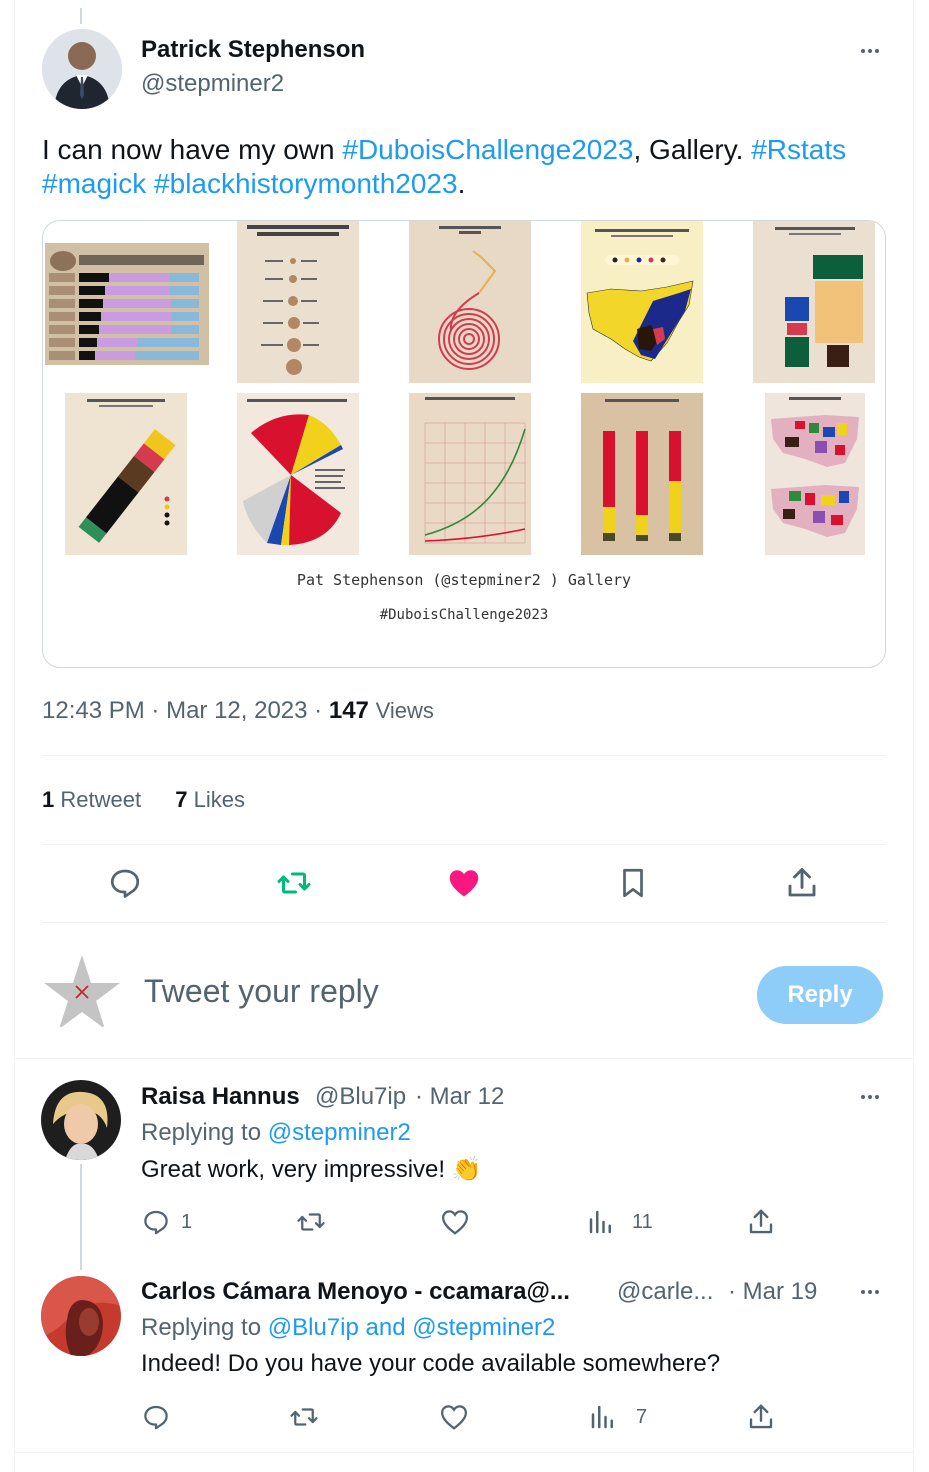 The height and width of the screenshot is (1472, 929). I want to click on likes-label: Likes, so click(219, 799).